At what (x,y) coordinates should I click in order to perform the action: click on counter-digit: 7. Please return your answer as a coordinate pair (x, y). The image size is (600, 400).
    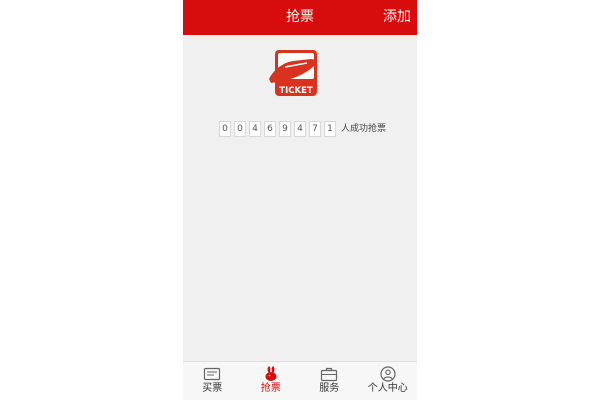
    Looking at the image, I should click on (315, 129).